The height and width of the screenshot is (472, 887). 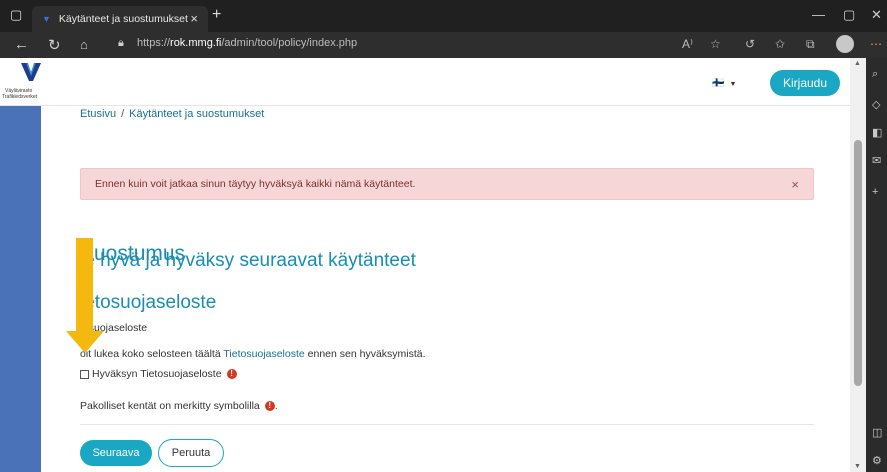 What do you see at coordinates (443, 16) in the screenshot?
I see `browser-tab-bar: ▢ ▼ Käytänteet ja suostumukset × + — ▢ ✕` at bounding box center [443, 16].